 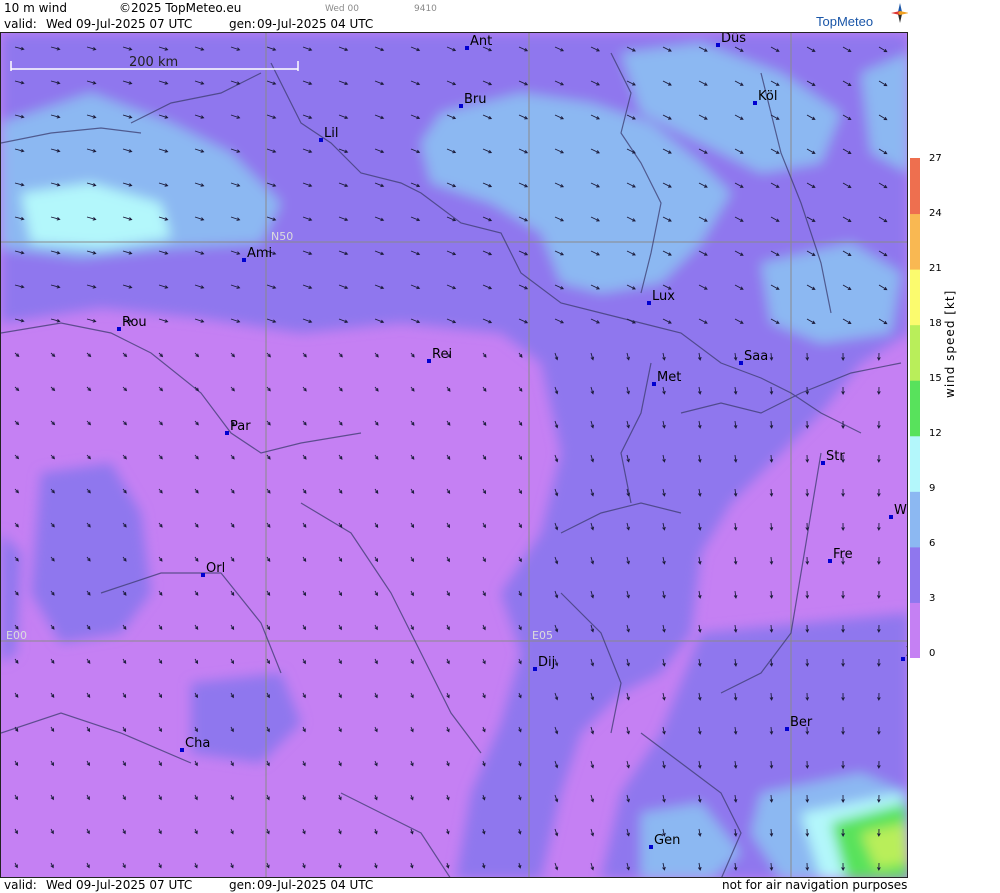 What do you see at coordinates (475, 99) in the screenshot?
I see `city-label-bru: Bru` at bounding box center [475, 99].